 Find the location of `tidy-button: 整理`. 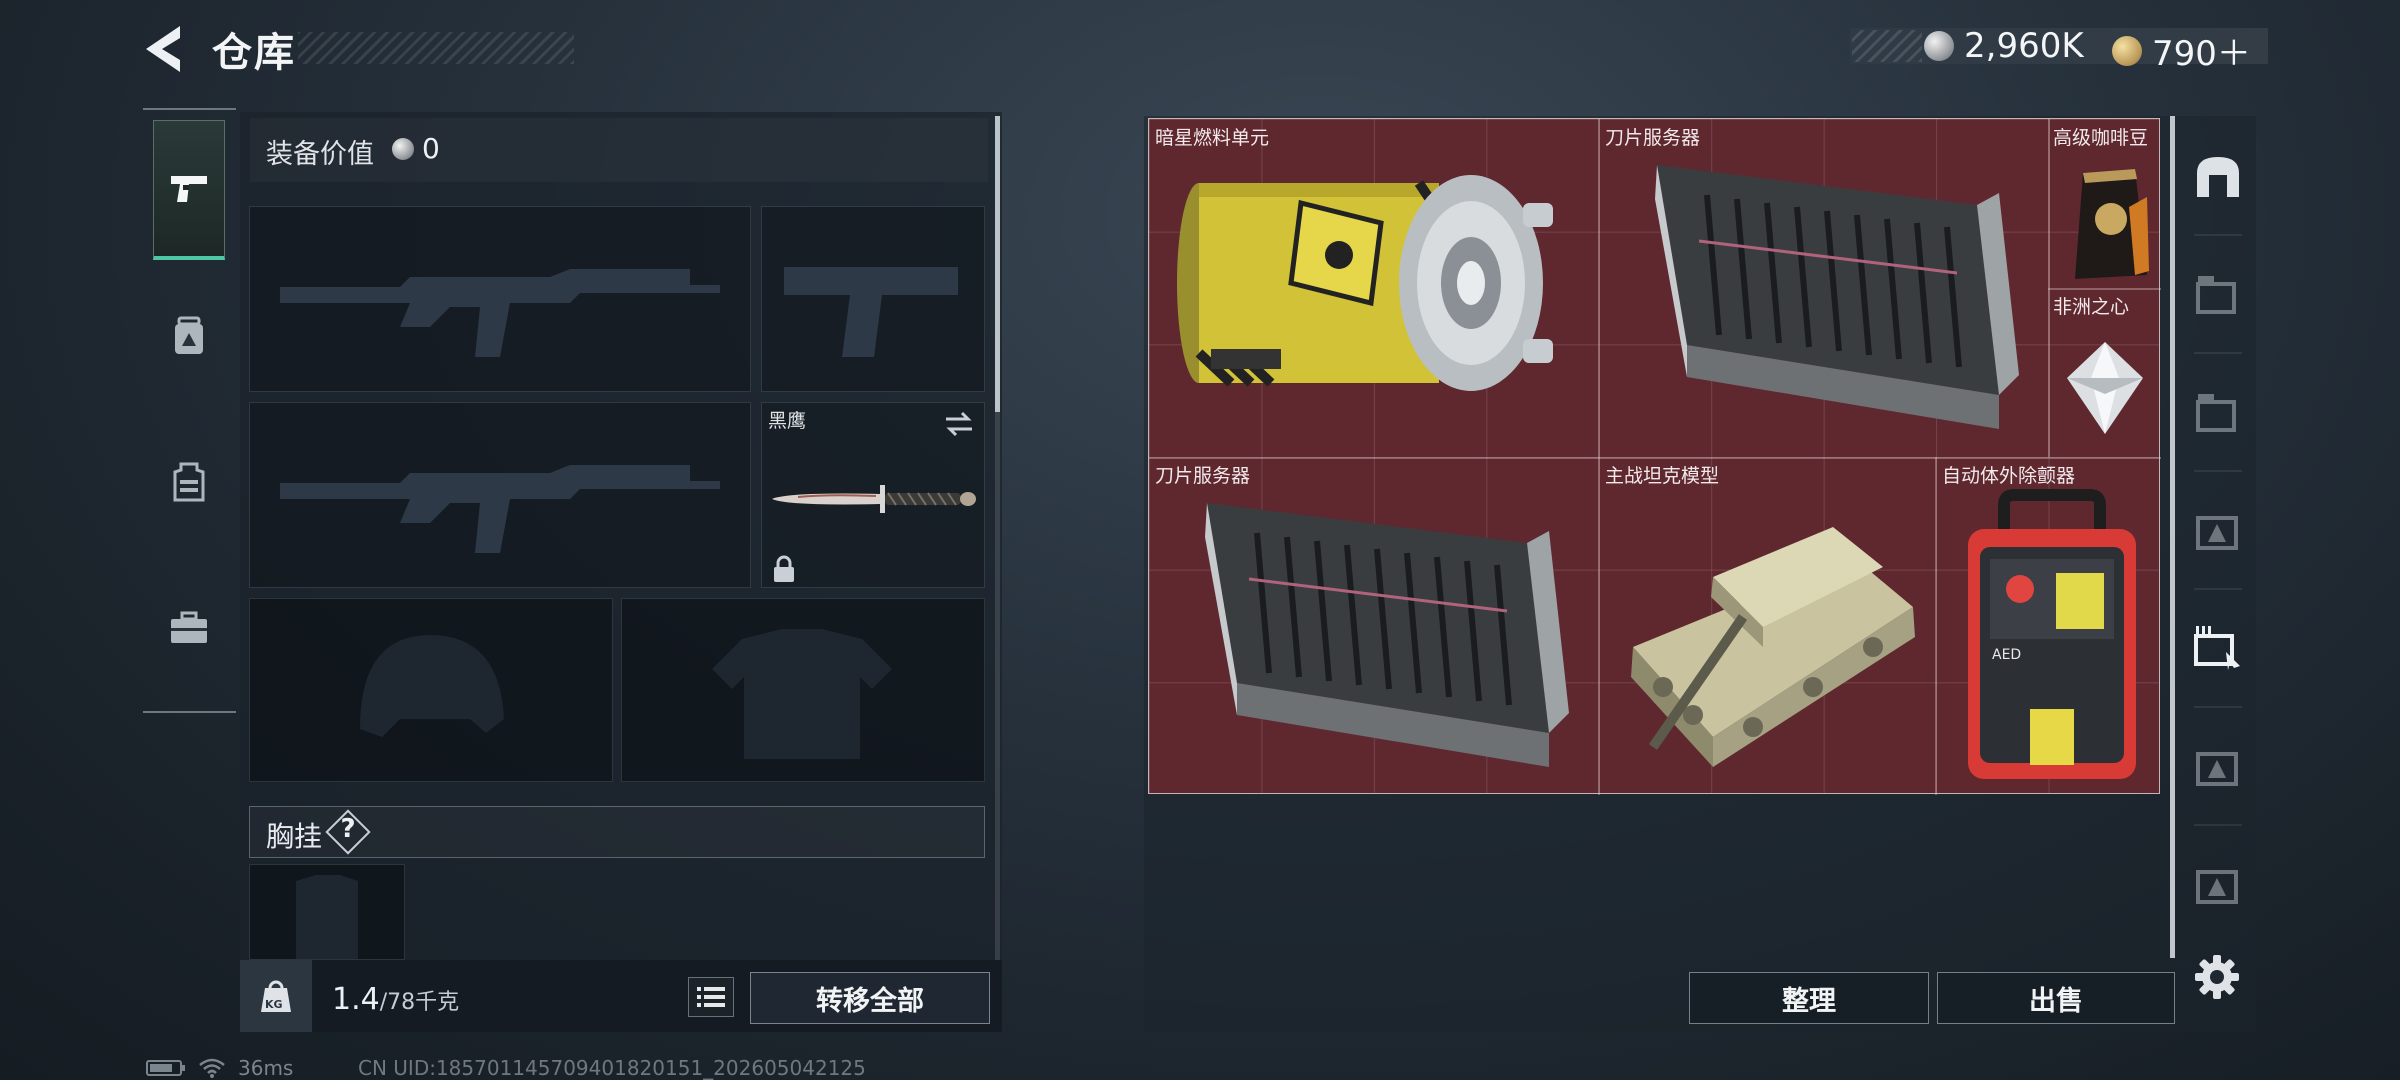

tidy-button: 整理 is located at coordinates (1809, 998).